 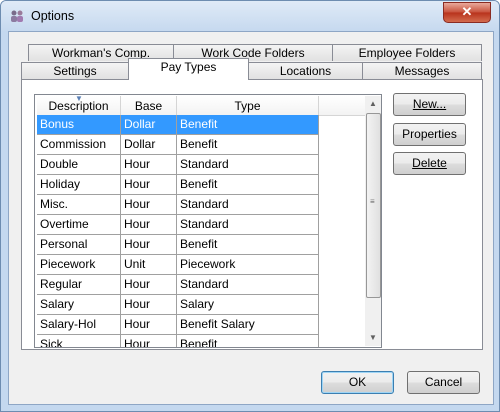 What do you see at coordinates (79, 98) in the screenshot?
I see `sort-indicator-icon: ▼` at bounding box center [79, 98].